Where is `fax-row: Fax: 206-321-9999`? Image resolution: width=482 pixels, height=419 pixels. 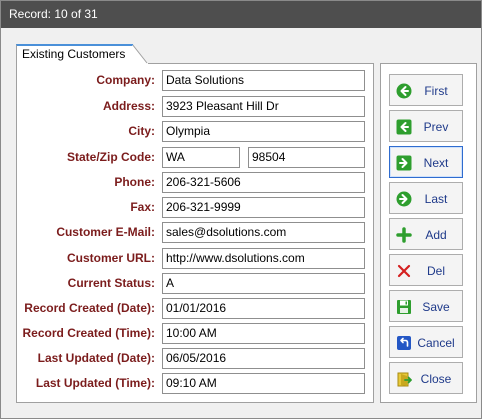
fax-row: Fax: 206-321-9999 is located at coordinates (196, 208).